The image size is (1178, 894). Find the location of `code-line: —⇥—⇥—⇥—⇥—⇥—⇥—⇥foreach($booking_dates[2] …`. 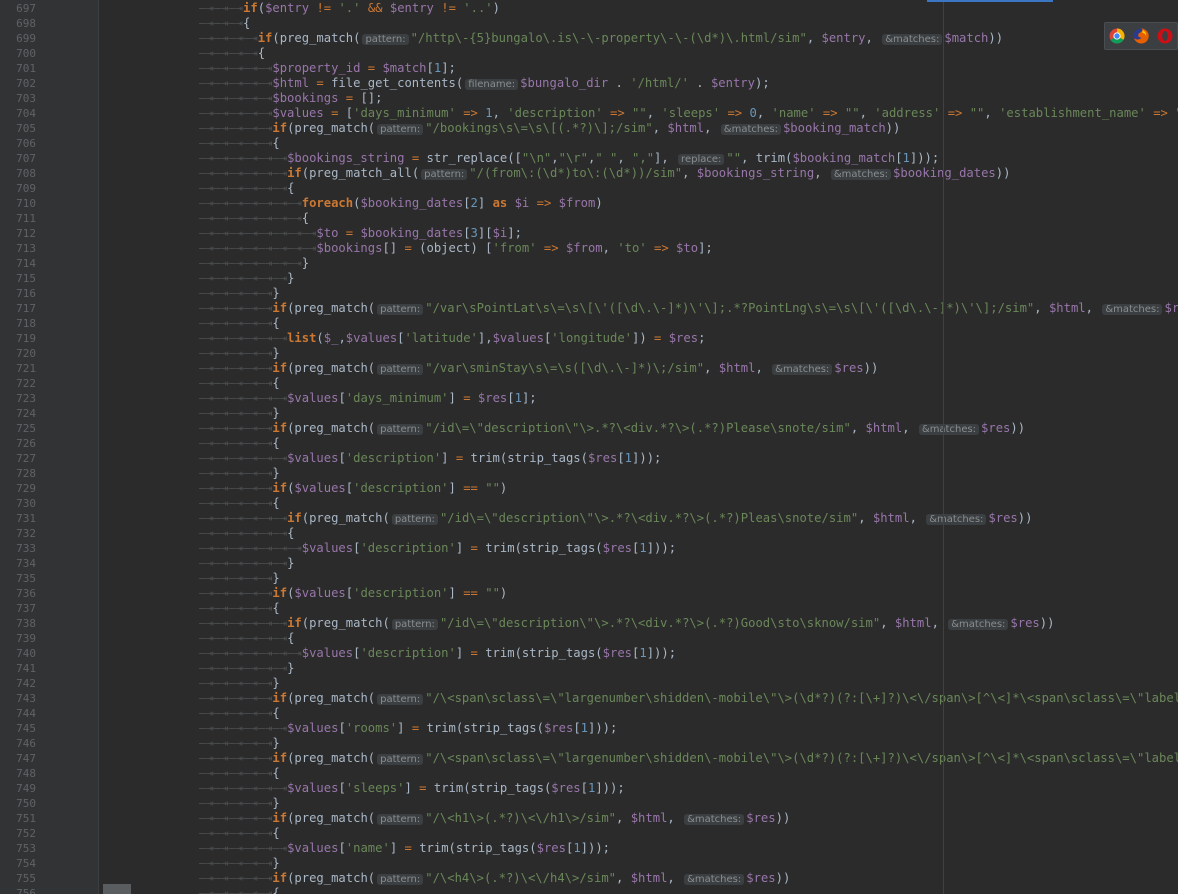

code-line: —⇥—⇥—⇥—⇥—⇥—⇥—⇥foreach($booking_dates[2] … is located at coordinates (401, 203).